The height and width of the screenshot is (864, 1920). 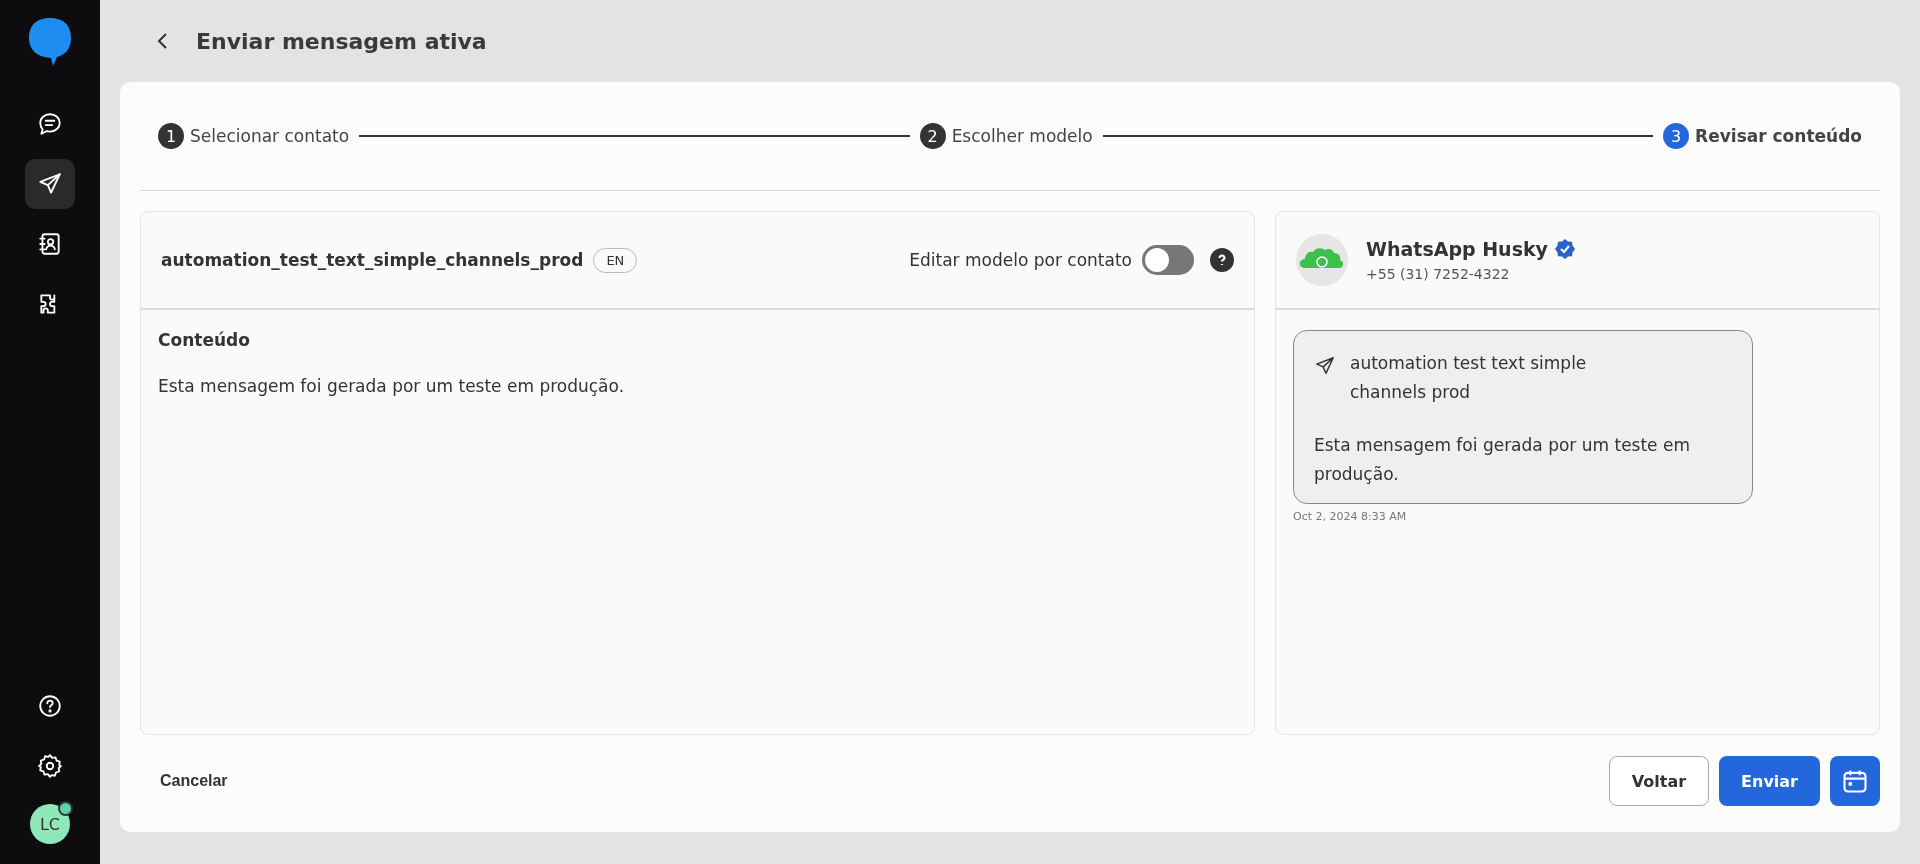 I want to click on chat-icon, so click(x=50, y=124).